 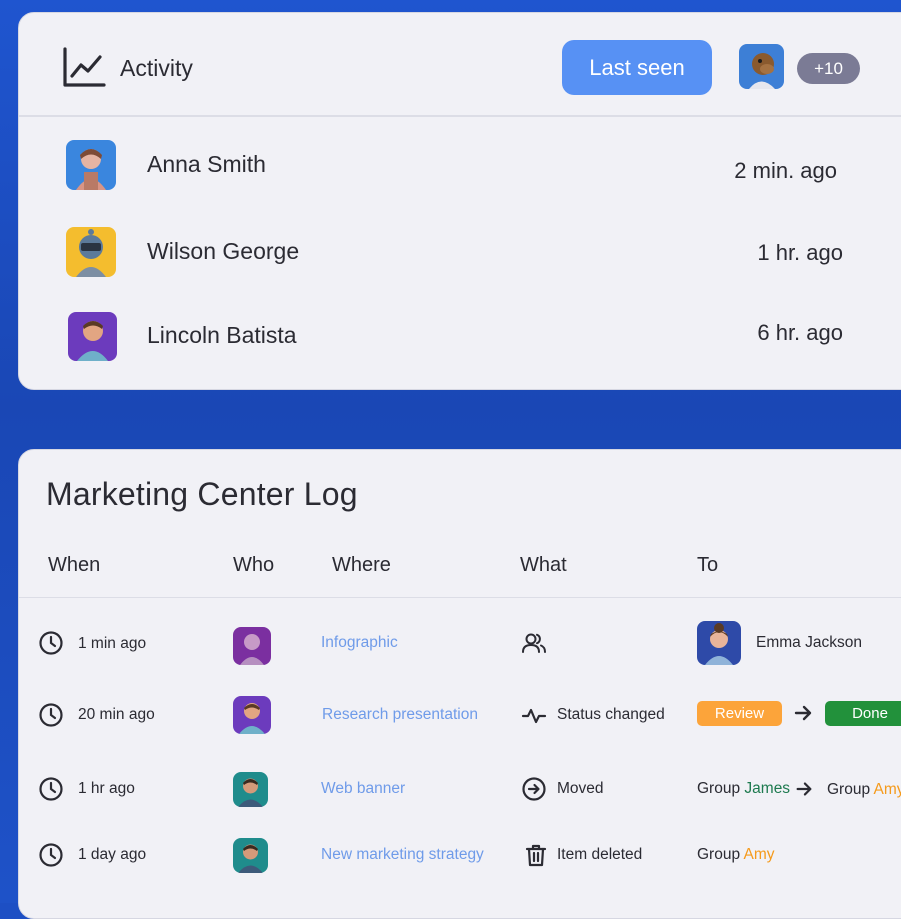 I want to click on user-last-seen: 1 hr. ago, so click(x=800, y=252).